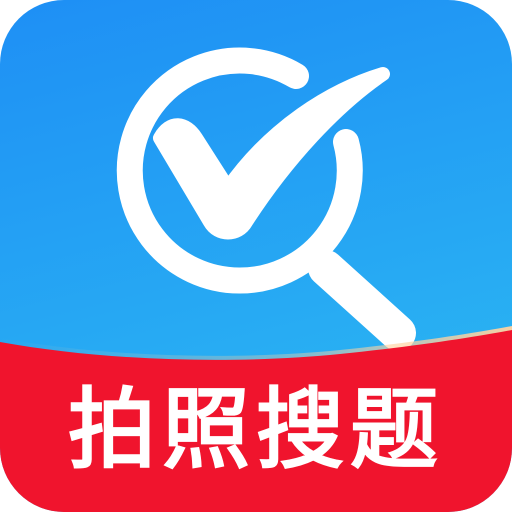 This screenshot has width=512, height=512. I want to click on banner-label: 拍照搜题, so click(255, 429).